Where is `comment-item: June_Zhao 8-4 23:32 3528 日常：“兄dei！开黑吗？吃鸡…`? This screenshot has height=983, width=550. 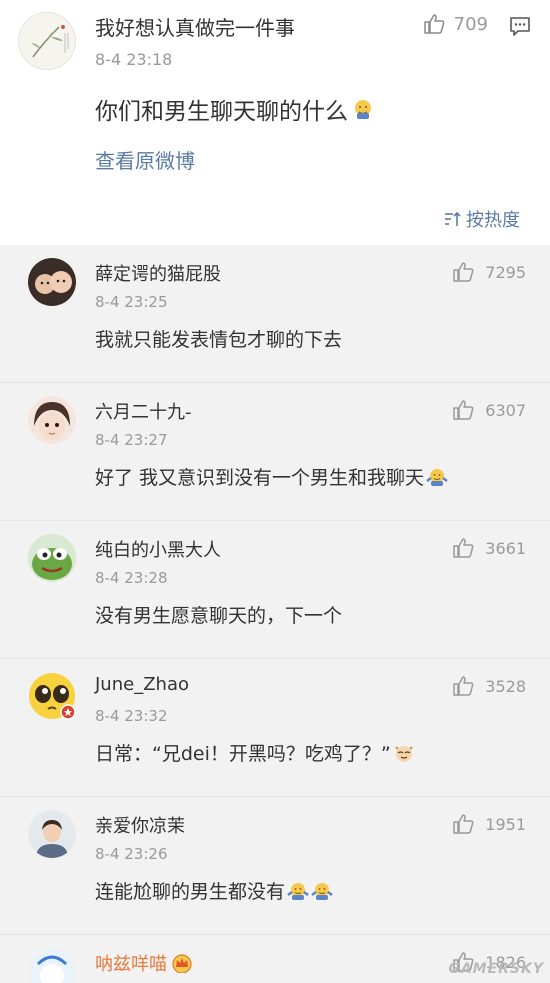
comment-item: June_Zhao 8-4 23:32 3528 日常：“兄dei！开黑吗？吃鸡… is located at coordinates (275, 728).